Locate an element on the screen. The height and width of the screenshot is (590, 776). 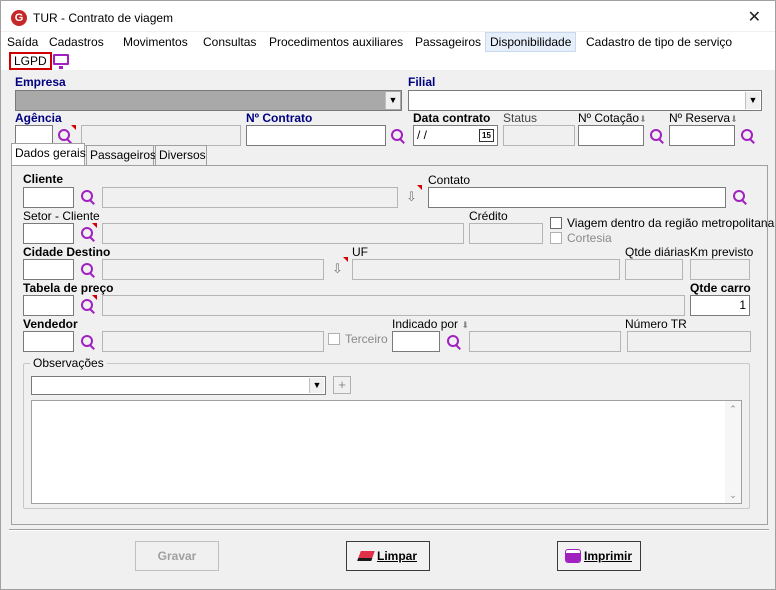
tab-passageiros: Passageiros is located at coordinates (121, 155).